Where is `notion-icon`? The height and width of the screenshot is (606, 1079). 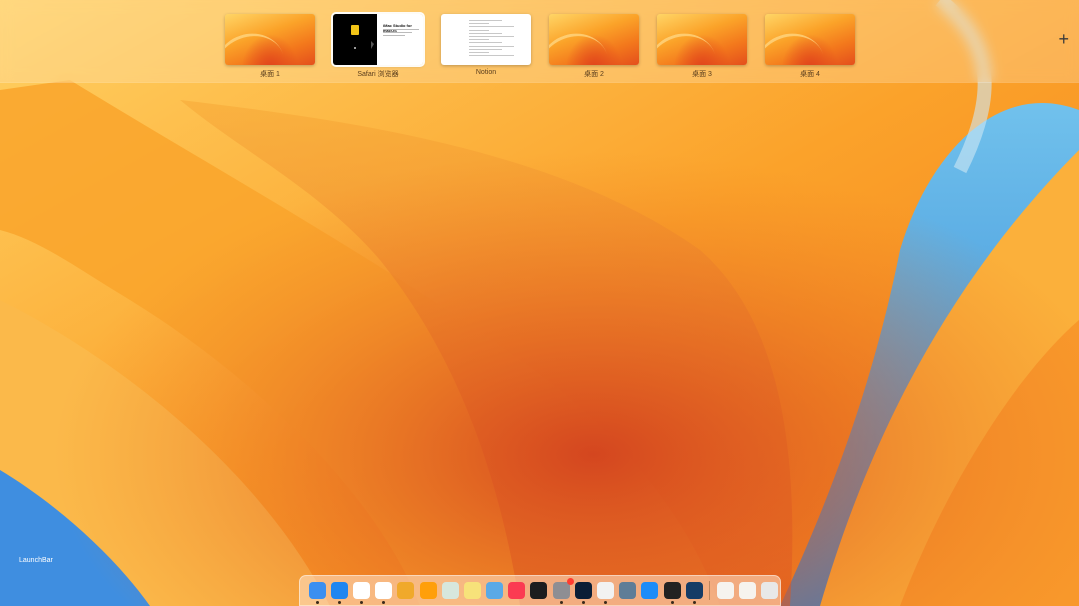 notion-icon is located at coordinates (384, 593).